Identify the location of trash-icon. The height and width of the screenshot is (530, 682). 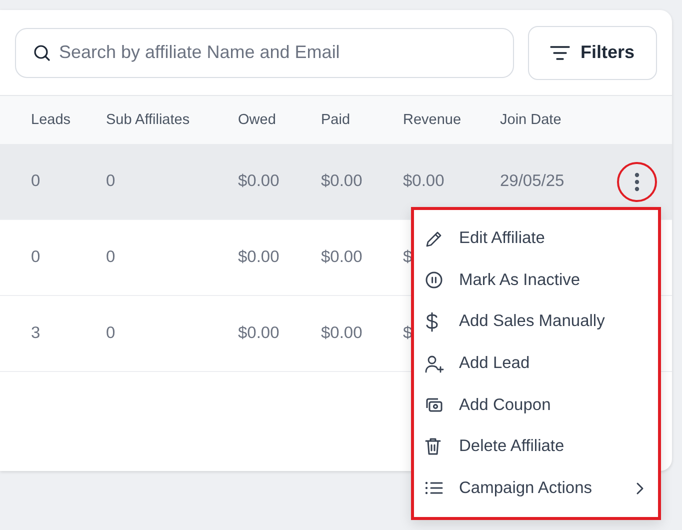
(433, 446).